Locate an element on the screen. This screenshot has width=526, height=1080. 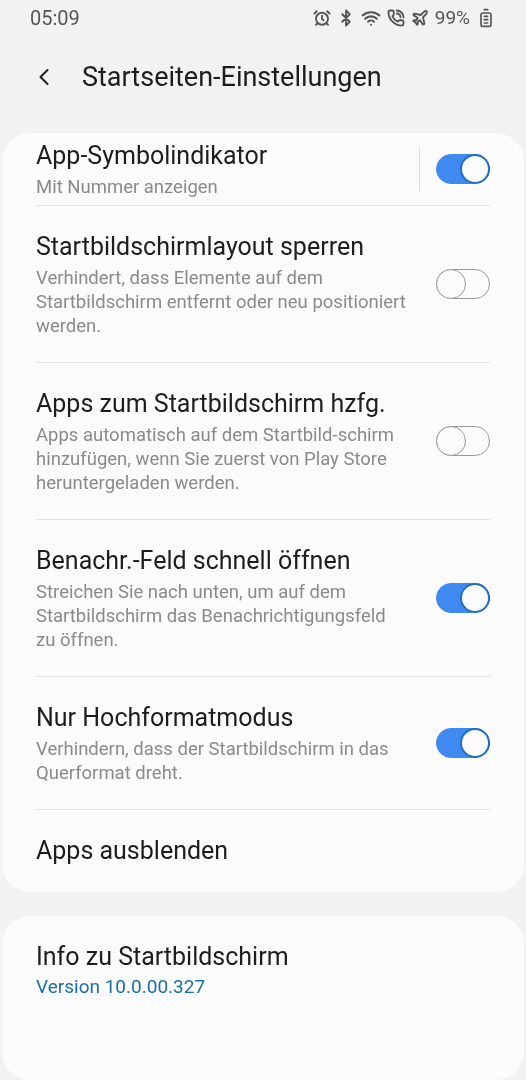
battery-level: 99% is located at coordinates (452, 17).